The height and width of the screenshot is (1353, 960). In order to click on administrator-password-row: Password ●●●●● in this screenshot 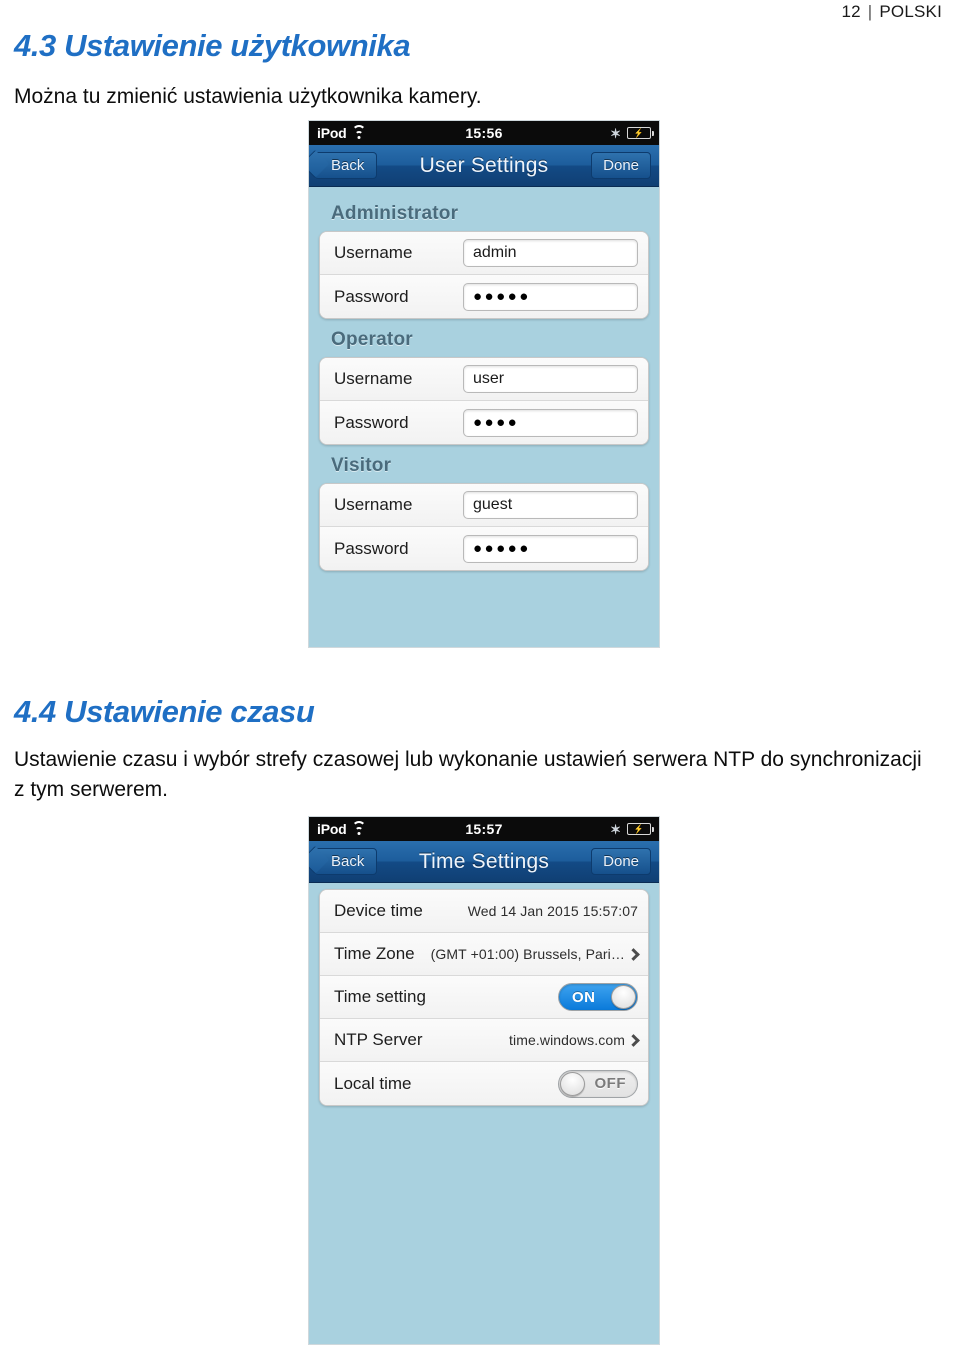, I will do `click(484, 296)`.